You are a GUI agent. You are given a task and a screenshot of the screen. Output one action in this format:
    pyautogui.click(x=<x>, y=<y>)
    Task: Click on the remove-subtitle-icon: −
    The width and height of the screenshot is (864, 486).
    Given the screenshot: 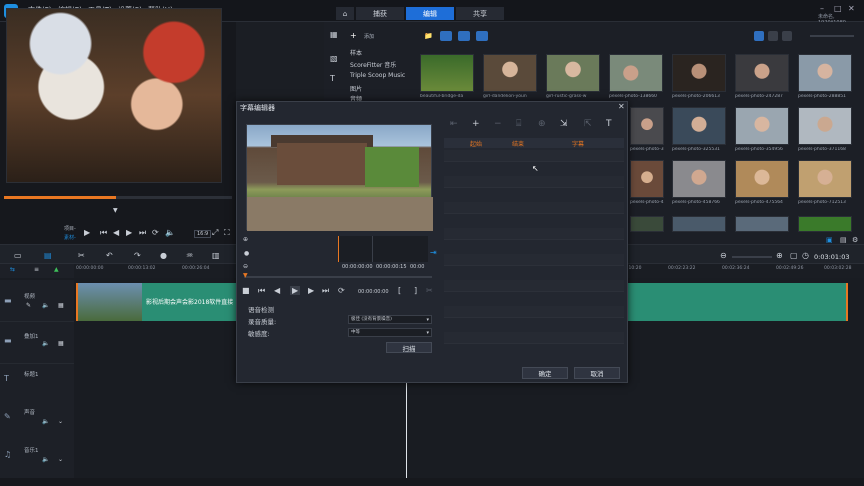 What is the action you would take?
    pyautogui.click(x=498, y=124)
    